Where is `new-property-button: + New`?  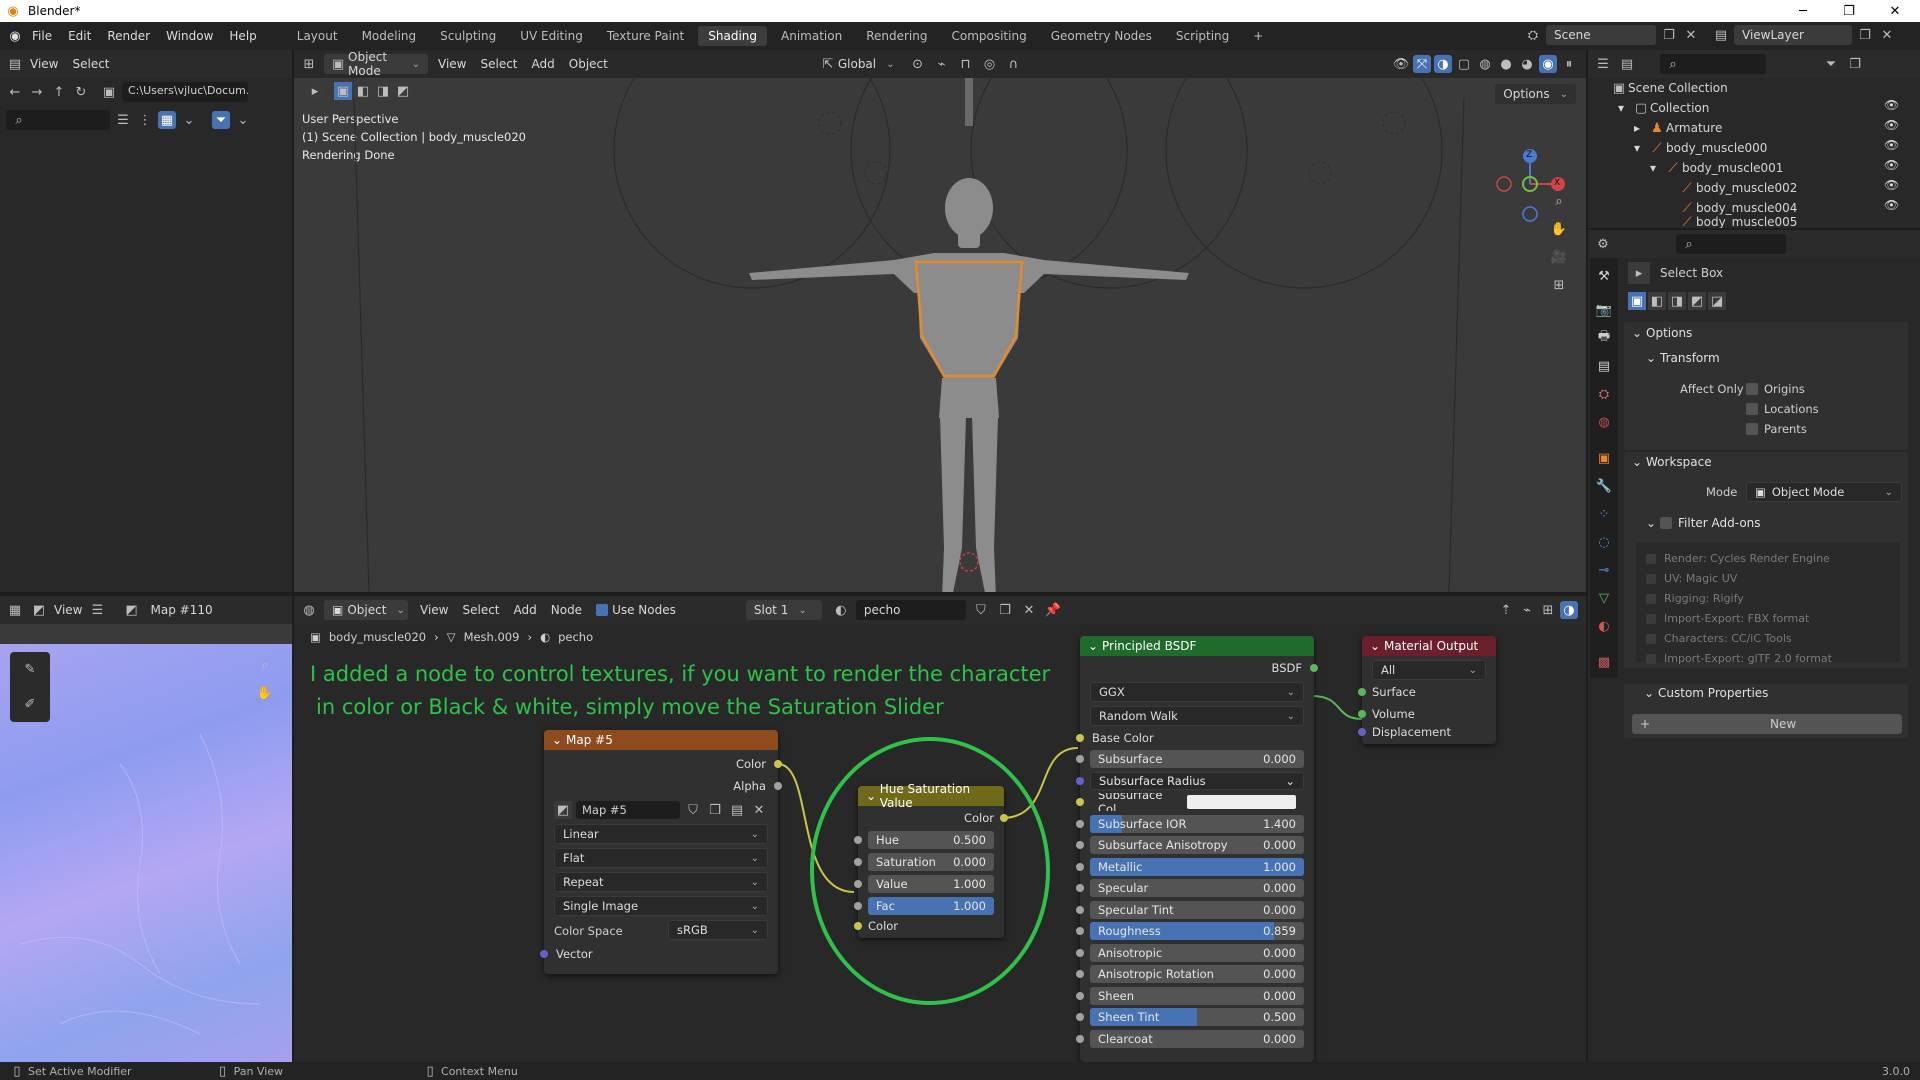 new-property-button: + New is located at coordinates (1767, 724).